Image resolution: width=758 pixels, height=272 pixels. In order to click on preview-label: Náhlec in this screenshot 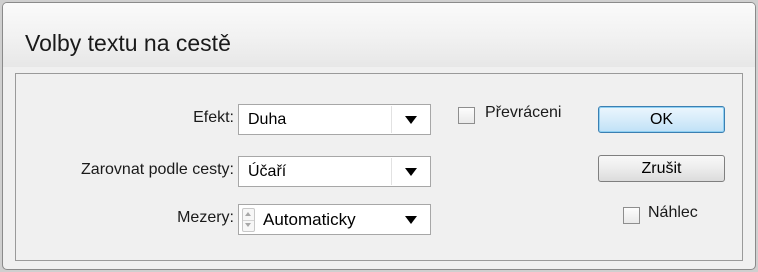, I will do `click(673, 213)`.